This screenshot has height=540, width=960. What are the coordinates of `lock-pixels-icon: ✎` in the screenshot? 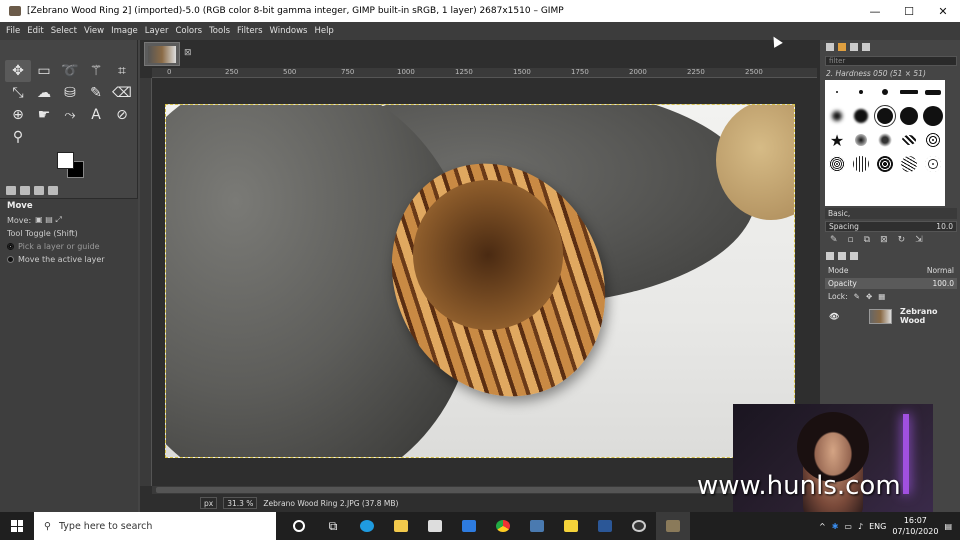 It's located at (857, 296).